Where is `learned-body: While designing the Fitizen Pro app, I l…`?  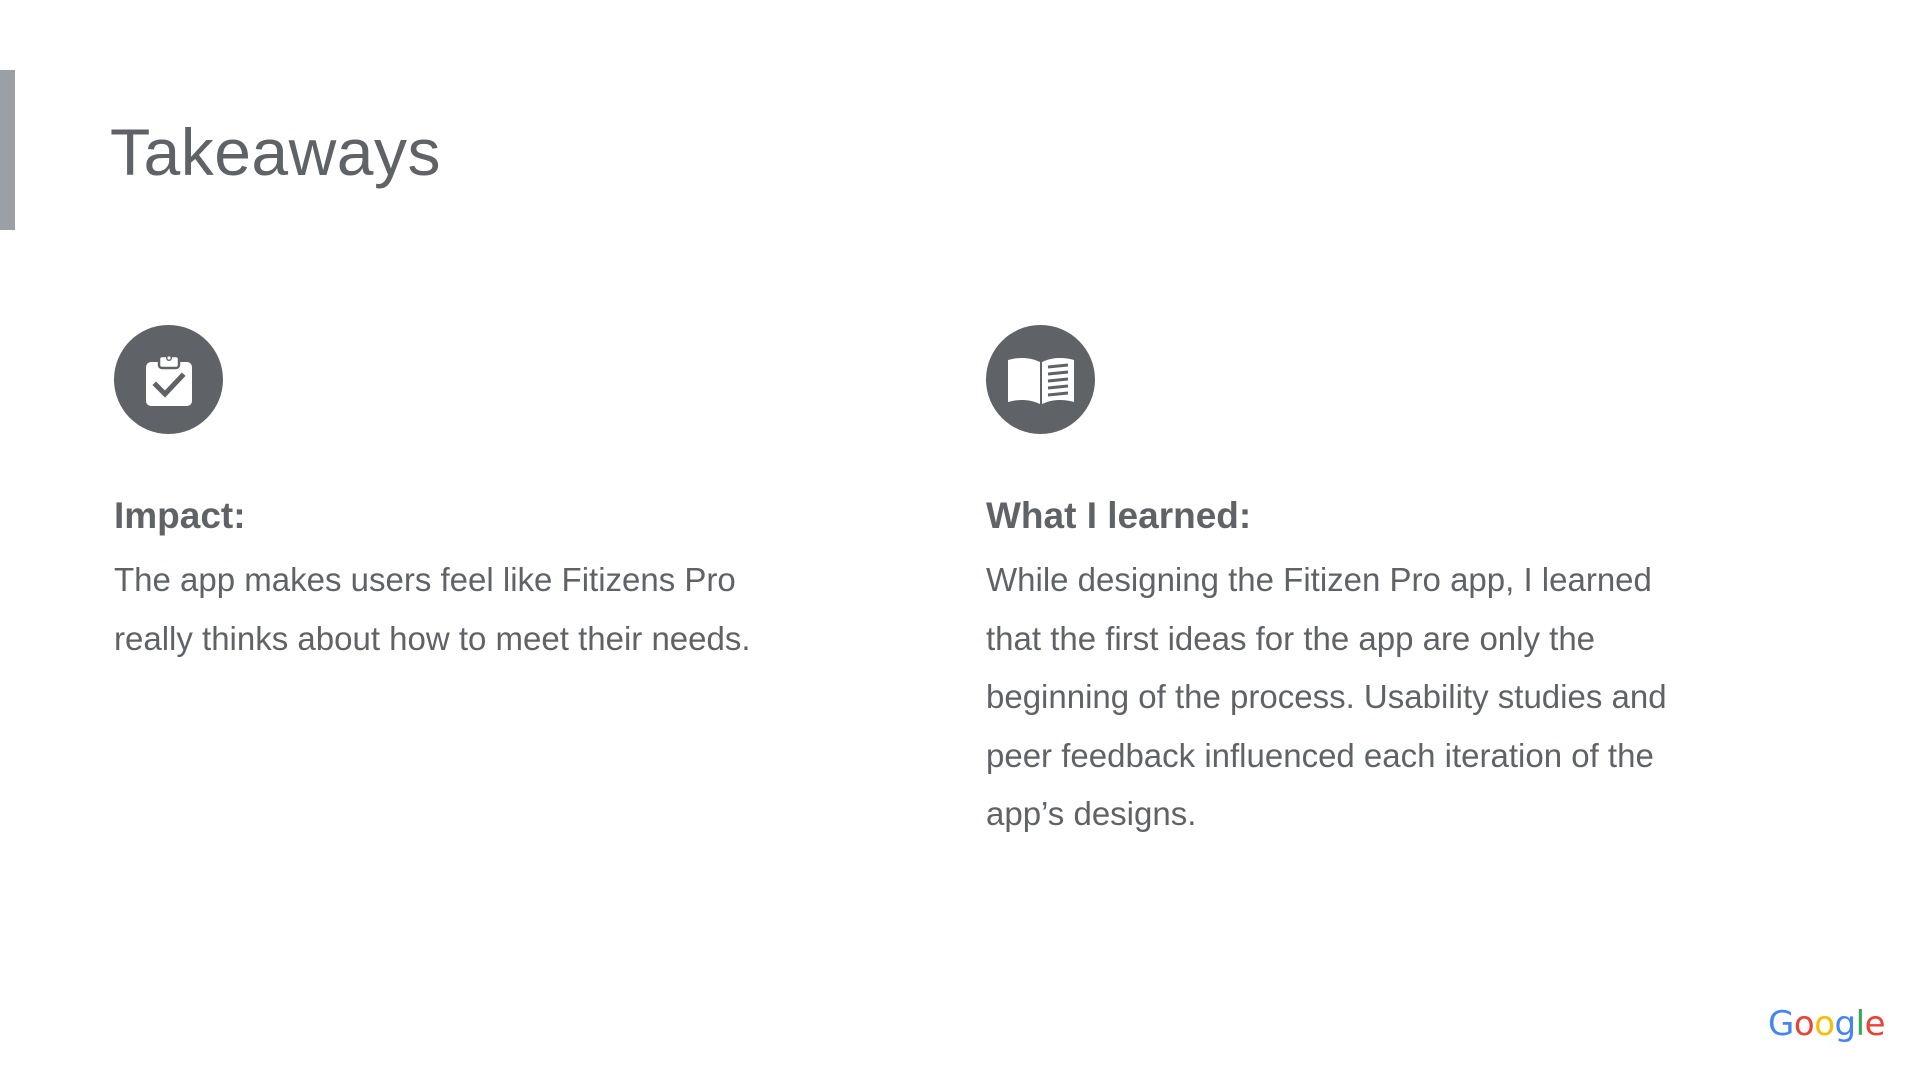 learned-body: While designing the Fitizen Pro app, I l… is located at coordinates (1326, 696).